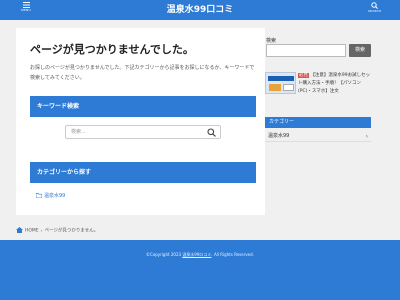 Image resolution: width=400 pixels, height=300 pixels. What do you see at coordinates (303, 75) in the screenshot?
I see `post-tag-badge: 必見` at bounding box center [303, 75].